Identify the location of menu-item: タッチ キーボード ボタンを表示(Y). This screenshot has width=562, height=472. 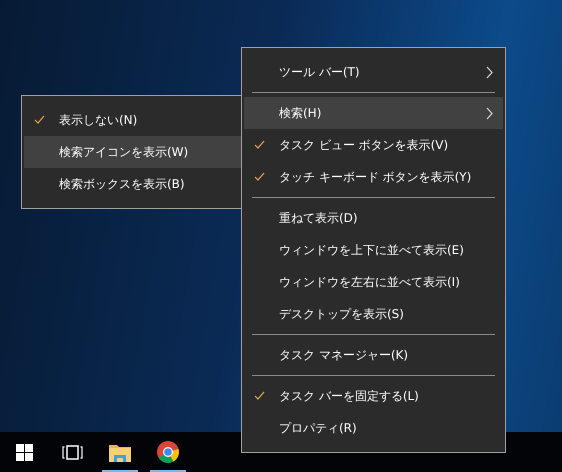
(373, 177).